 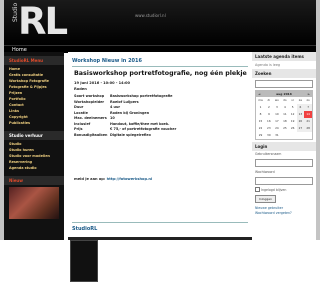 I want to click on nieuw-title: Nieuw, so click(x=34, y=180).